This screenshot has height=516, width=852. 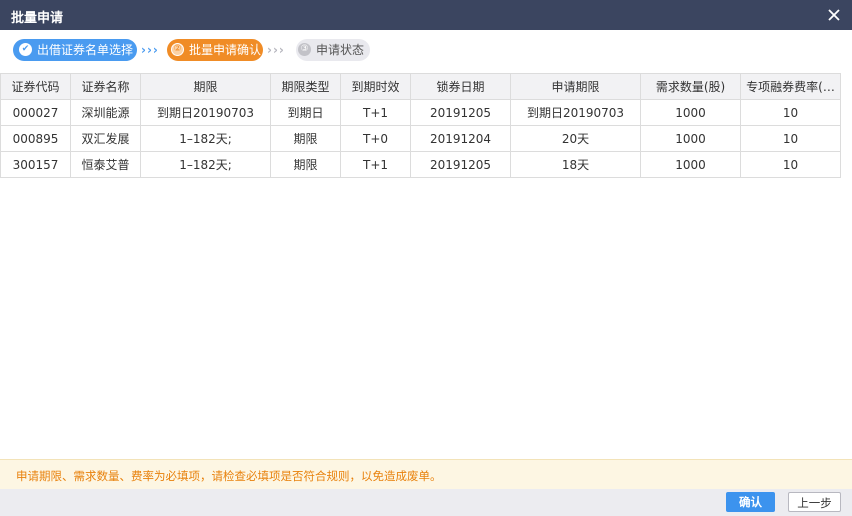 What do you see at coordinates (460, 138) in the screenshot?
I see `cell-lock-date: 20191204` at bounding box center [460, 138].